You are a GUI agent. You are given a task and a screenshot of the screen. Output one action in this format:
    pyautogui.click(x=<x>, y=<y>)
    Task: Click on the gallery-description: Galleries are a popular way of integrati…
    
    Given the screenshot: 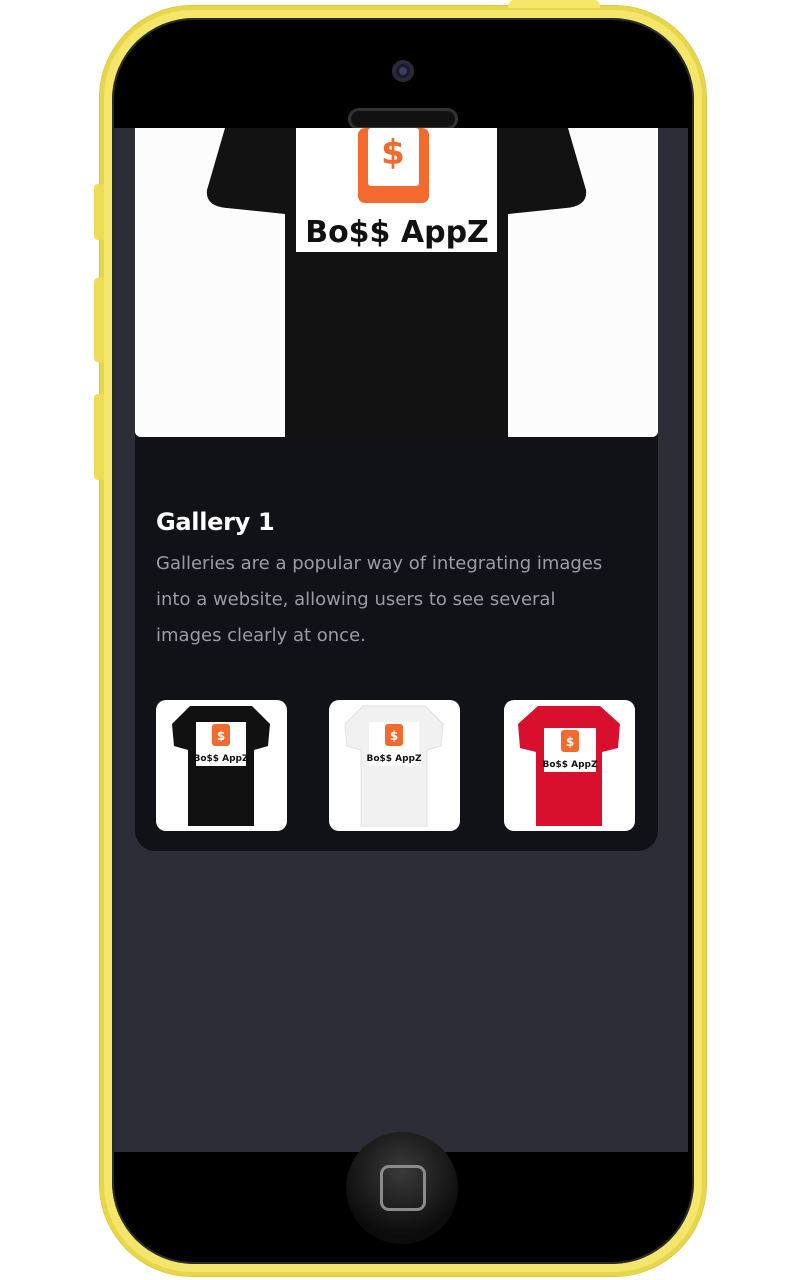 What is the action you would take?
    pyautogui.click(x=379, y=599)
    